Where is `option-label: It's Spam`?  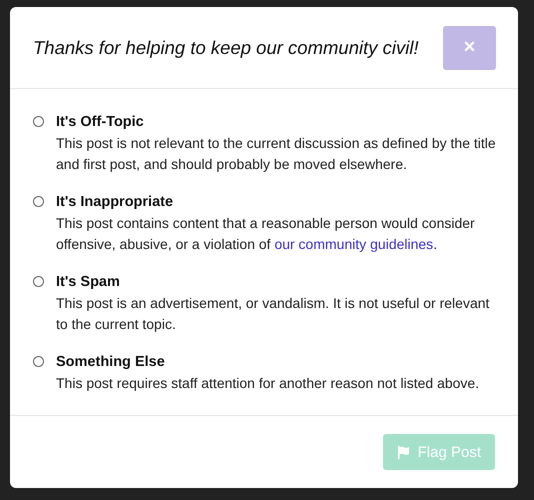 option-label: It's Spam is located at coordinates (277, 282).